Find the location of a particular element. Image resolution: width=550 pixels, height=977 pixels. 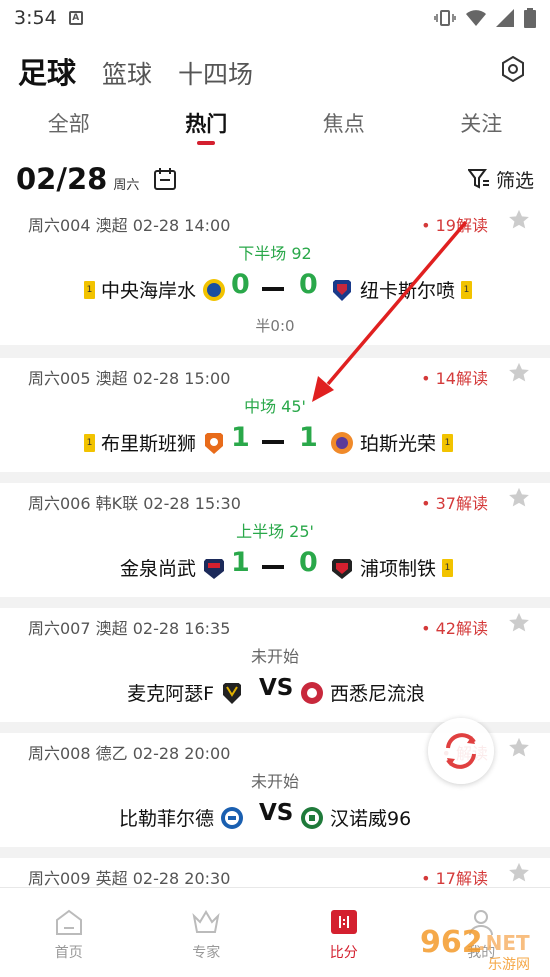

away-team-name: 西悉尼流浪 is located at coordinates (378, 694).